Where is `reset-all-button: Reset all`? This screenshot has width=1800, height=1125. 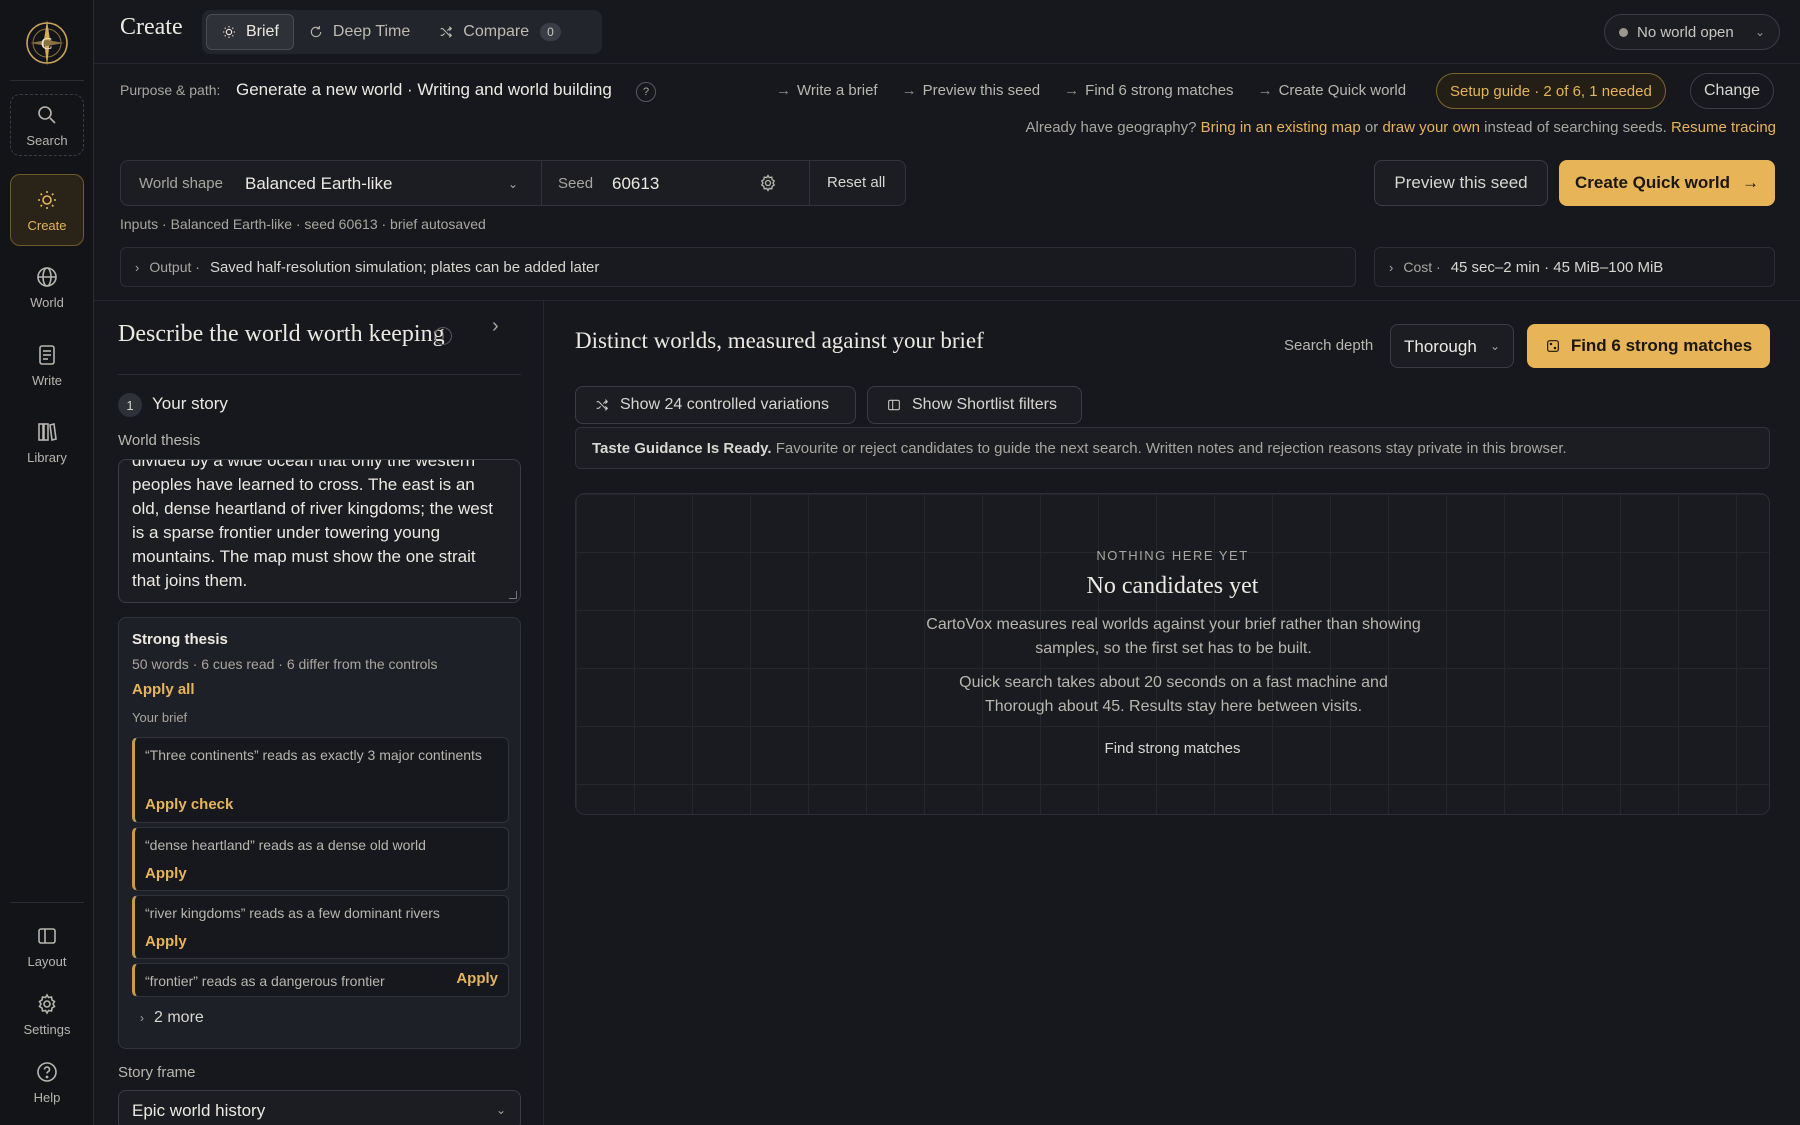
reset-all-button: Reset all is located at coordinates (856, 182).